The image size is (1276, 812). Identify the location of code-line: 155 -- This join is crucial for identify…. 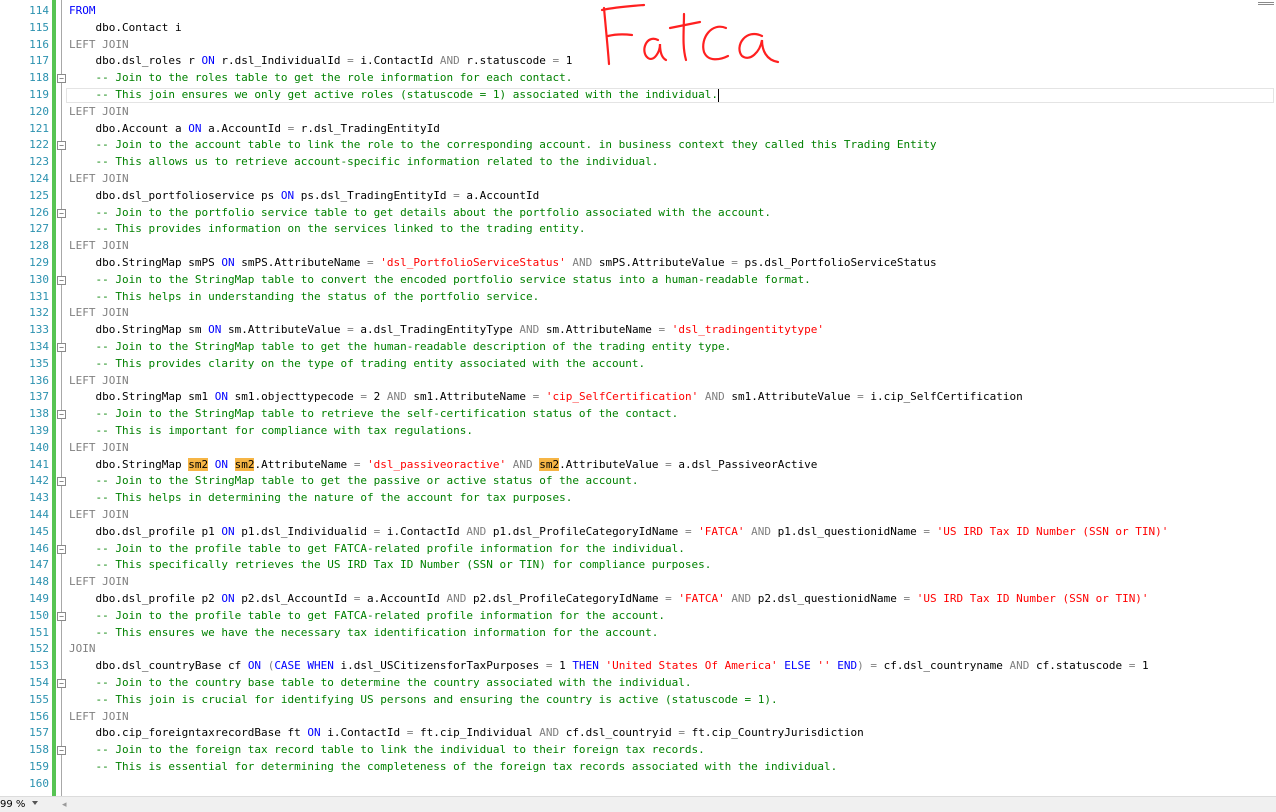
(638, 700).